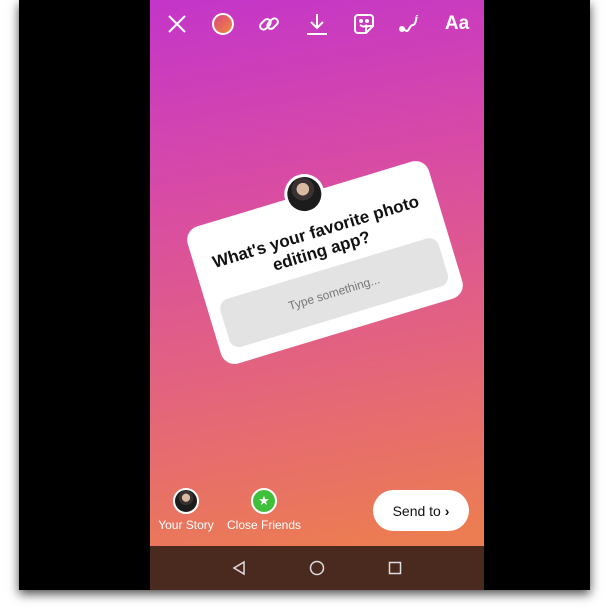 Image resolution: width=610 pixels, height=610 pixels. I want to click on sticker-icon, so click(364, 24).